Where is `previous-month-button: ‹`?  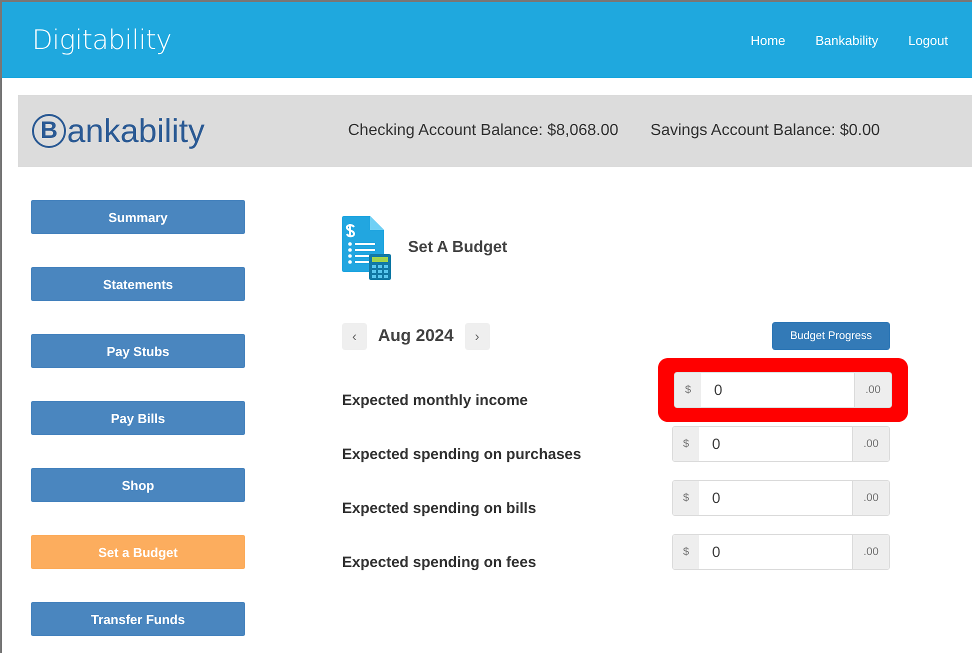
previous-month-button: ‹ is located at coordinates (354, 336).